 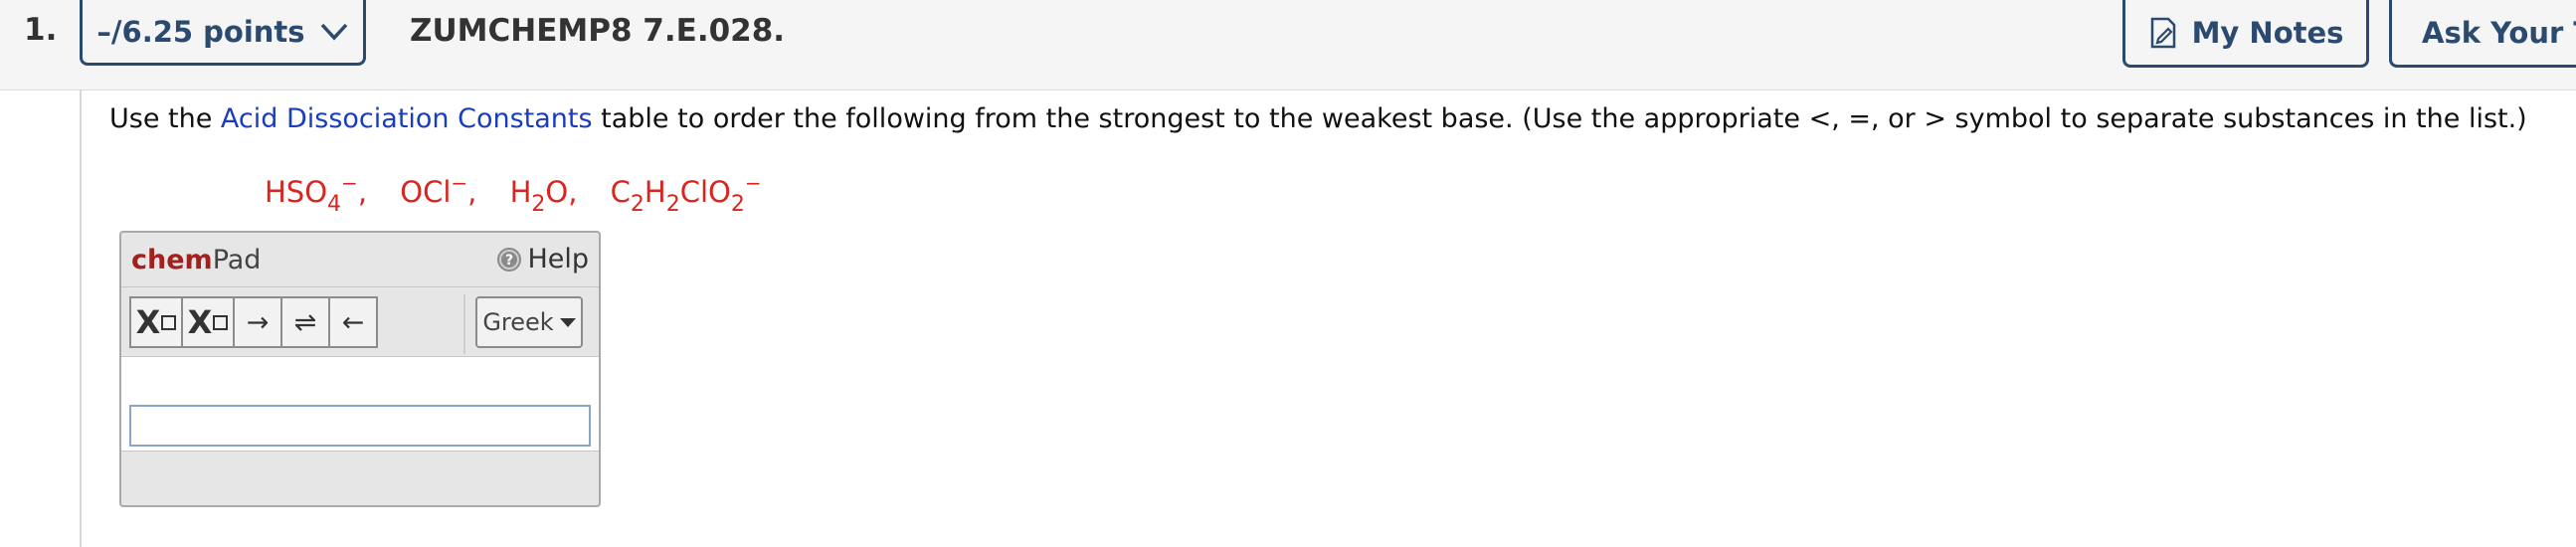 I want to click on greek-dropdown: Greek, so click(x=529, y=322).